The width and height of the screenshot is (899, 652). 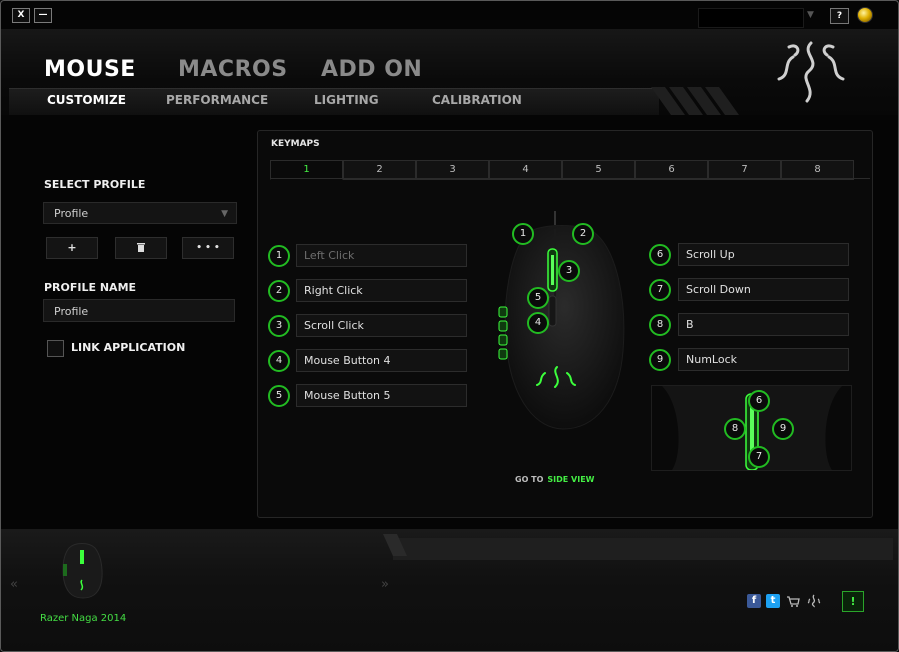 What do you see at coordinates (660, 290) in the screenshot?
I see `button-number-badge: 7` at bounding box center [660, 290].